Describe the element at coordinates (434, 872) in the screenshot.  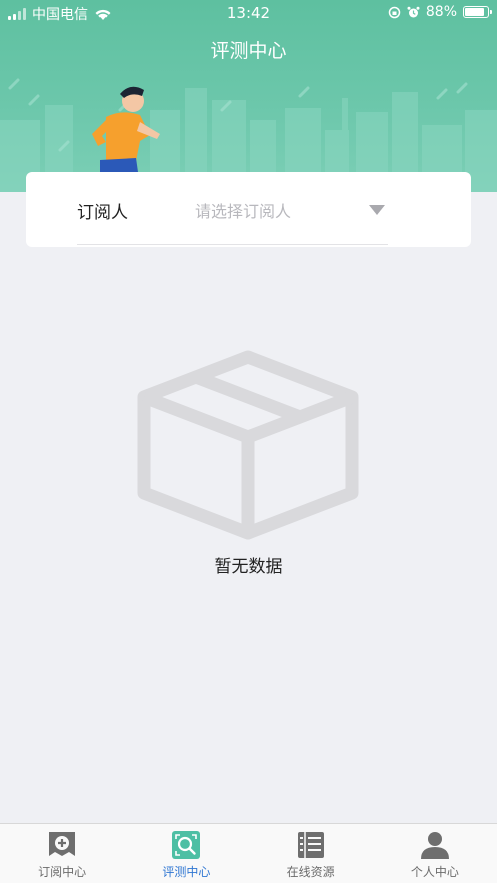
I see `tab-label: 个人中心` at that location.